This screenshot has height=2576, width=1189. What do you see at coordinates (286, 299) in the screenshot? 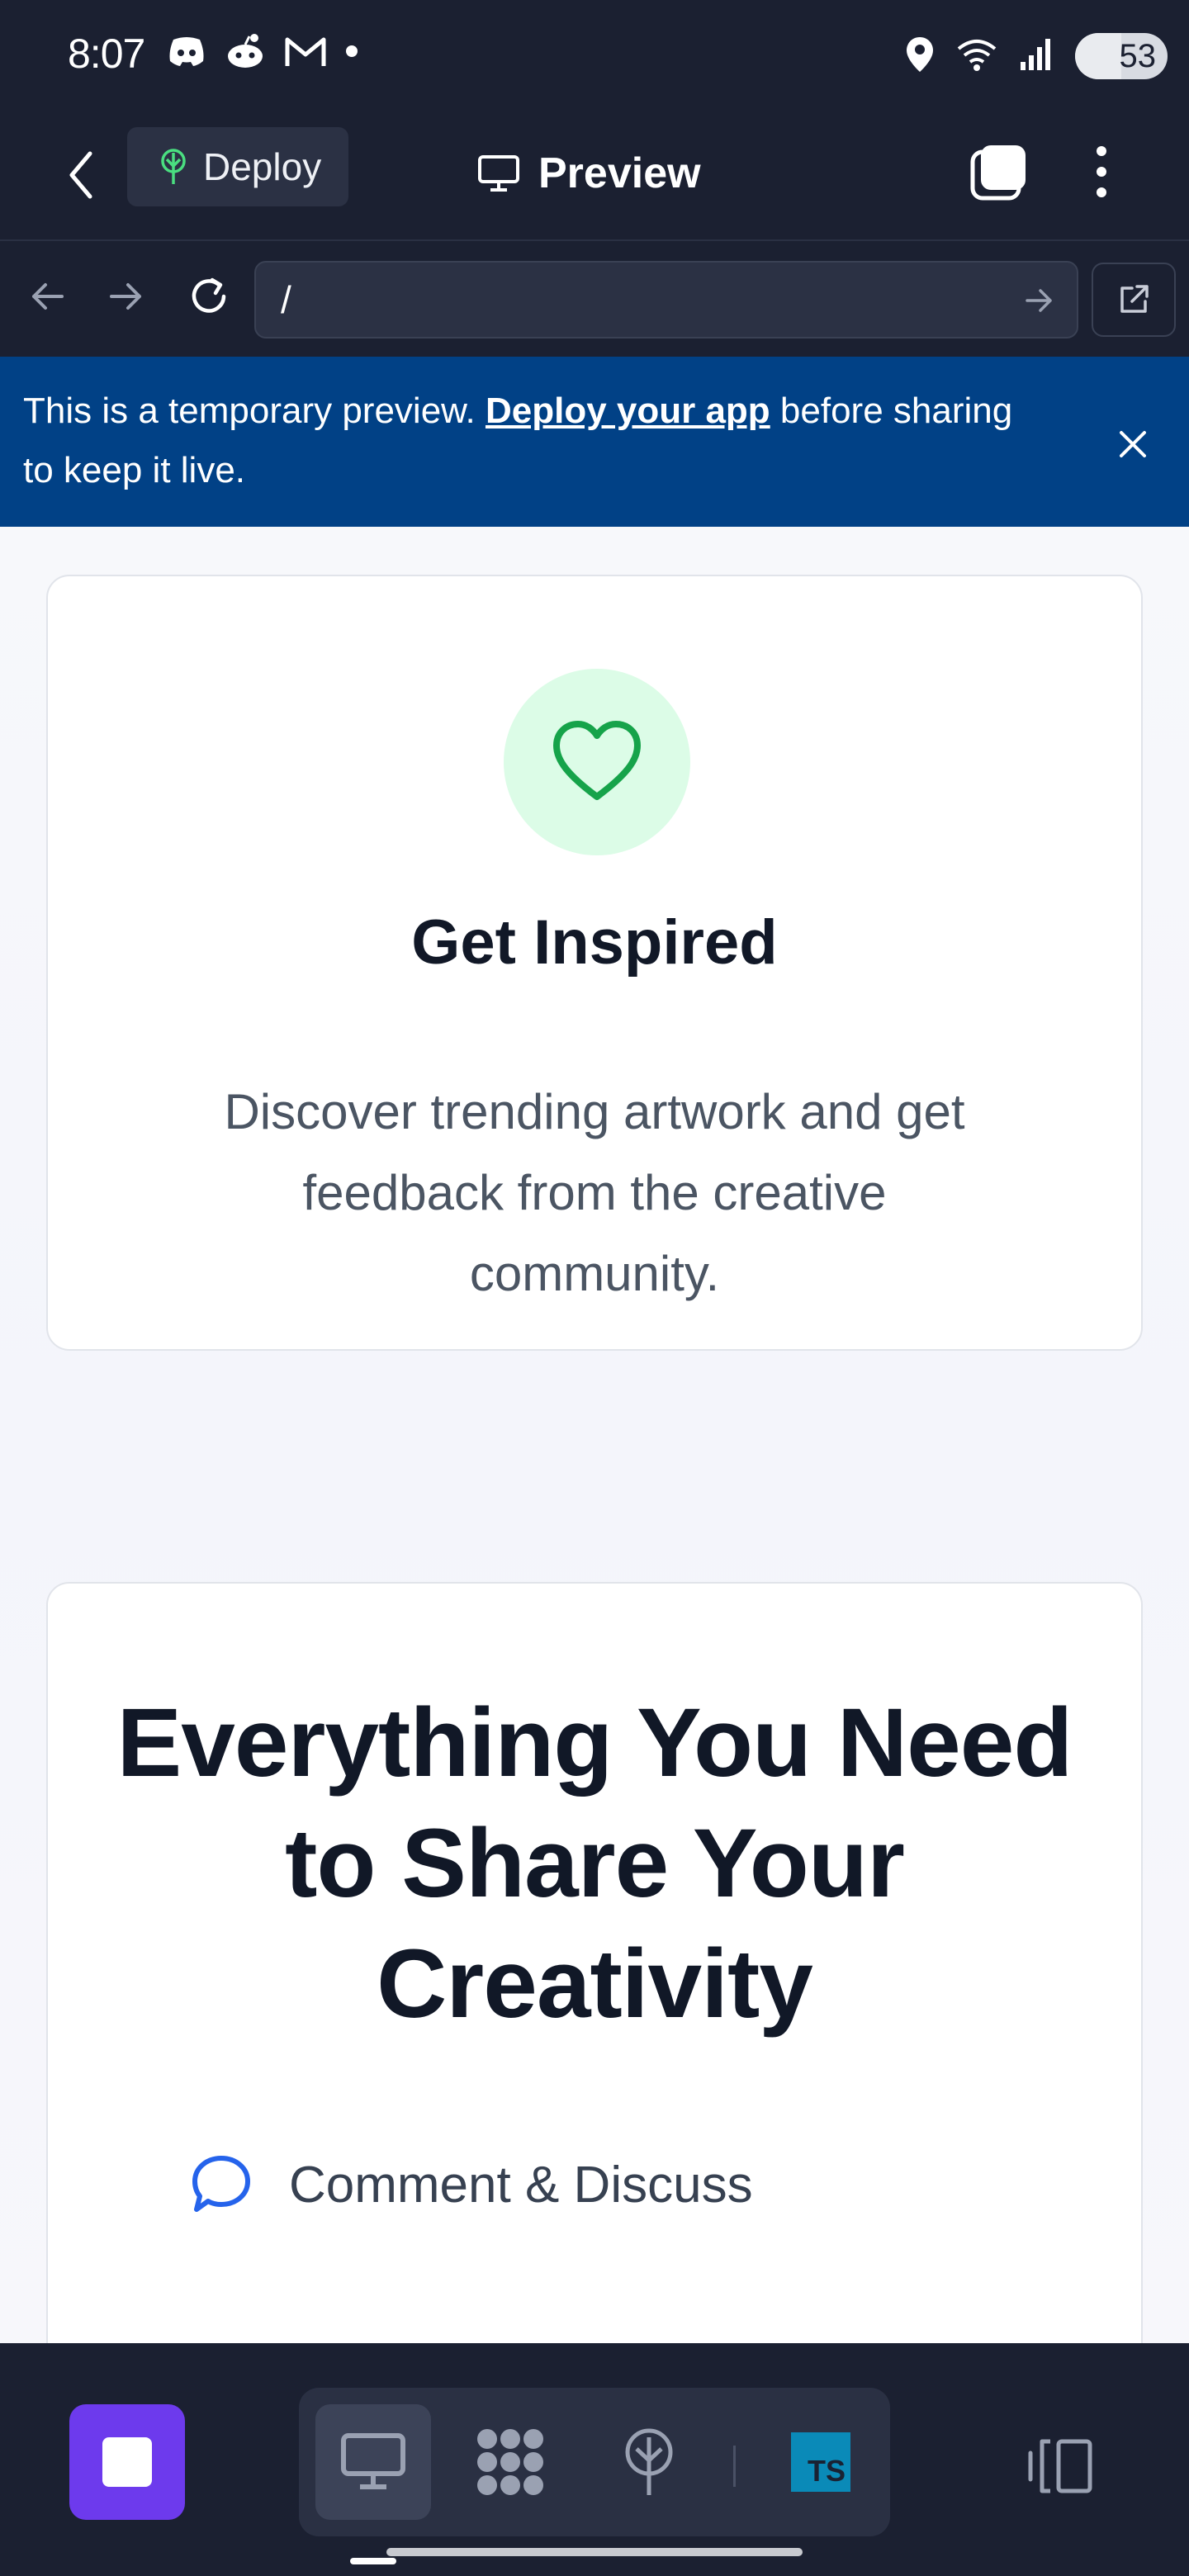
I see `url-value: /` at bounding box center [286, 299].